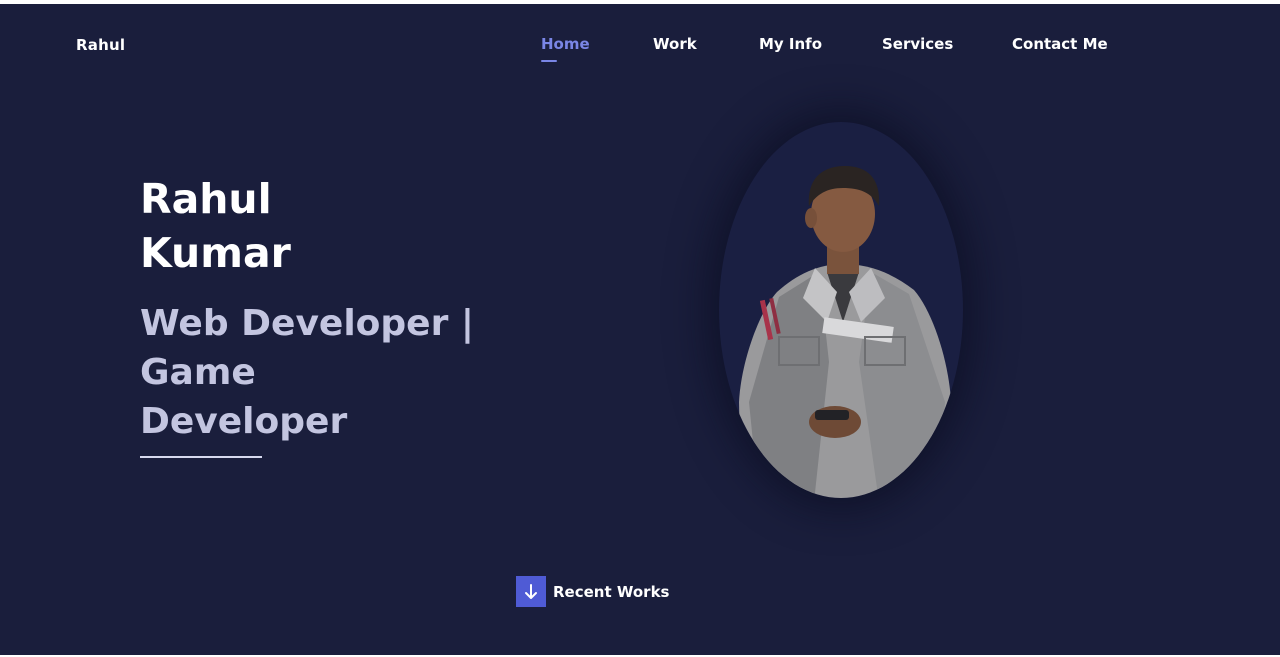 The image size is (1280, 657). I want to click on hero-role: Web Developer | Game Developer, so click(307, 372).